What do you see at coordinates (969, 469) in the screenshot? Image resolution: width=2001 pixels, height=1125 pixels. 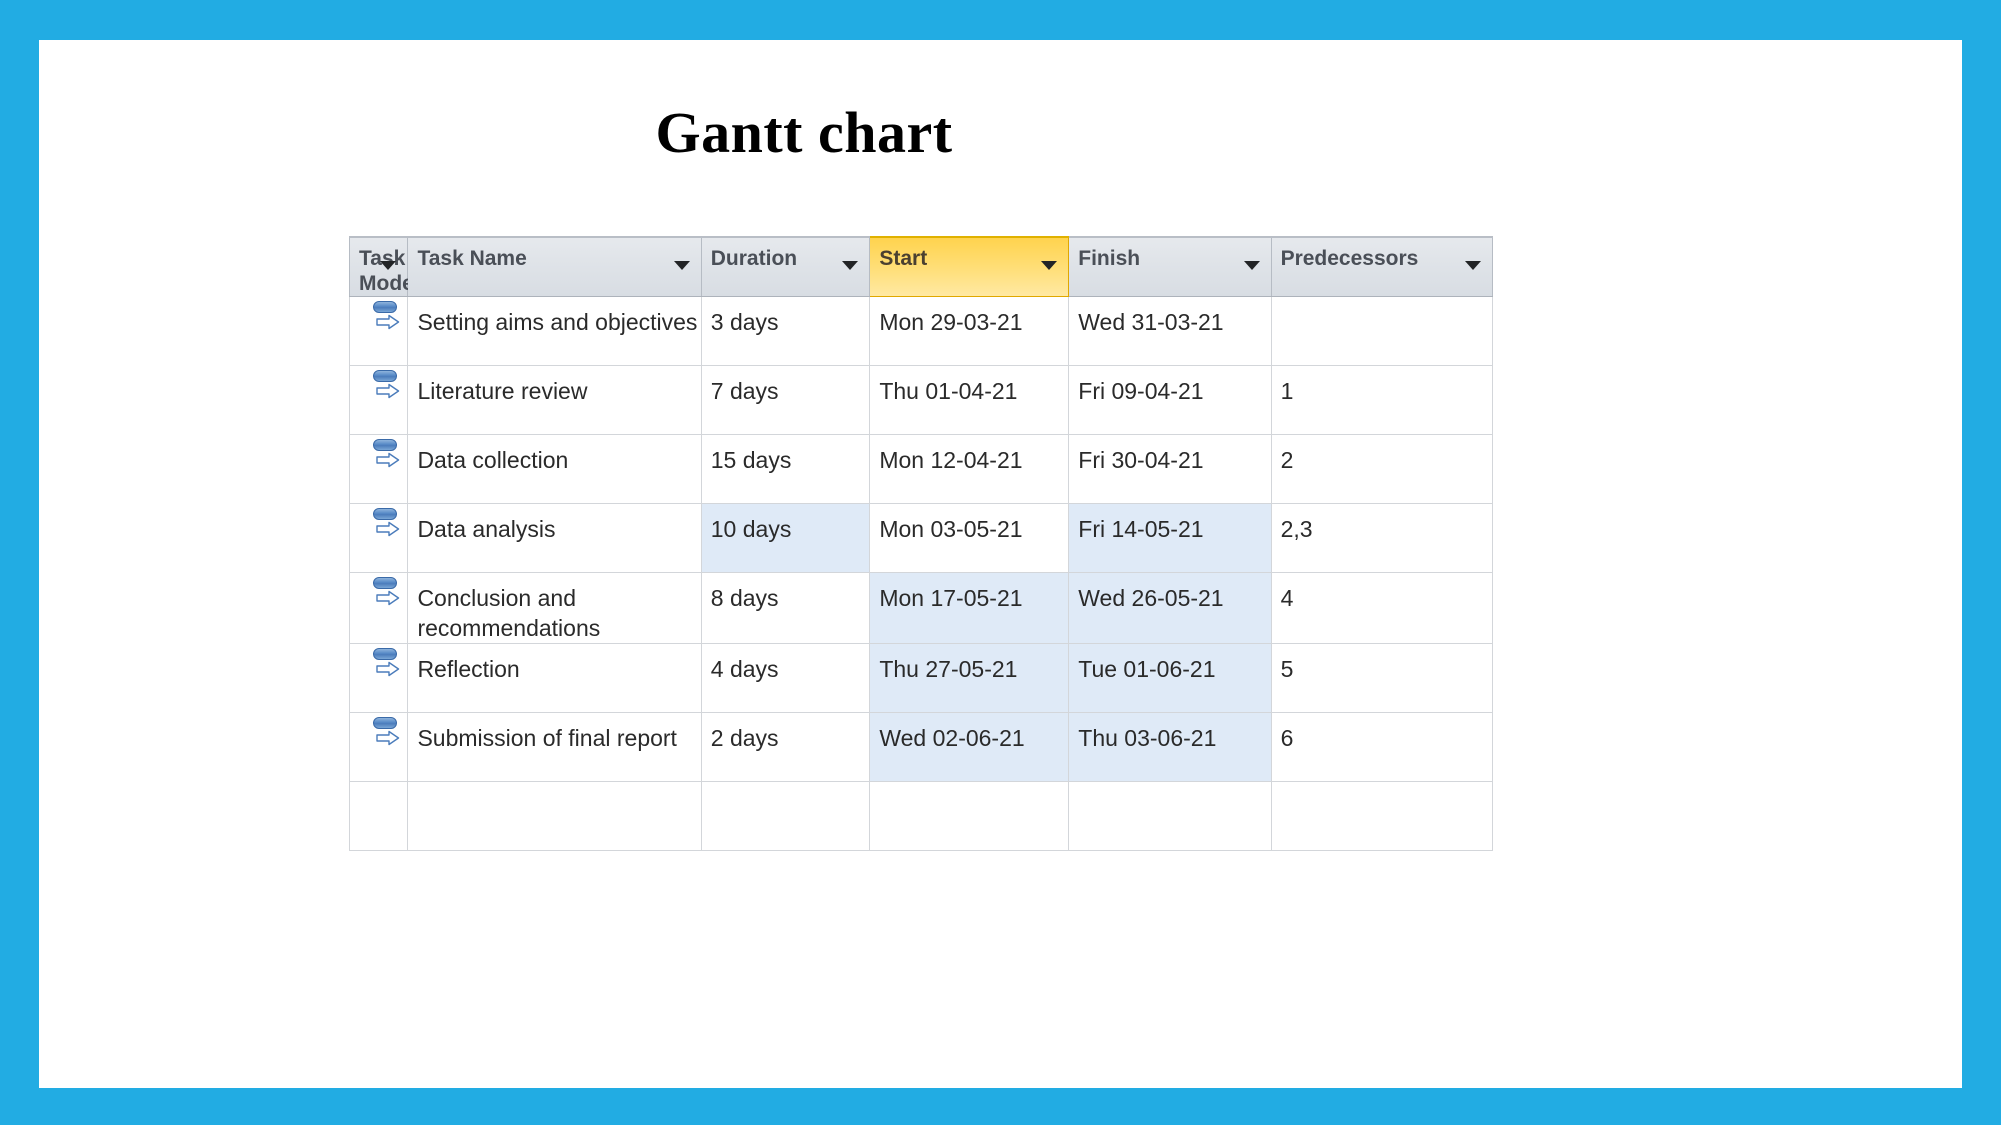 I see `cell-start: Mon 12-04-21` at bounding box center [969, 469].